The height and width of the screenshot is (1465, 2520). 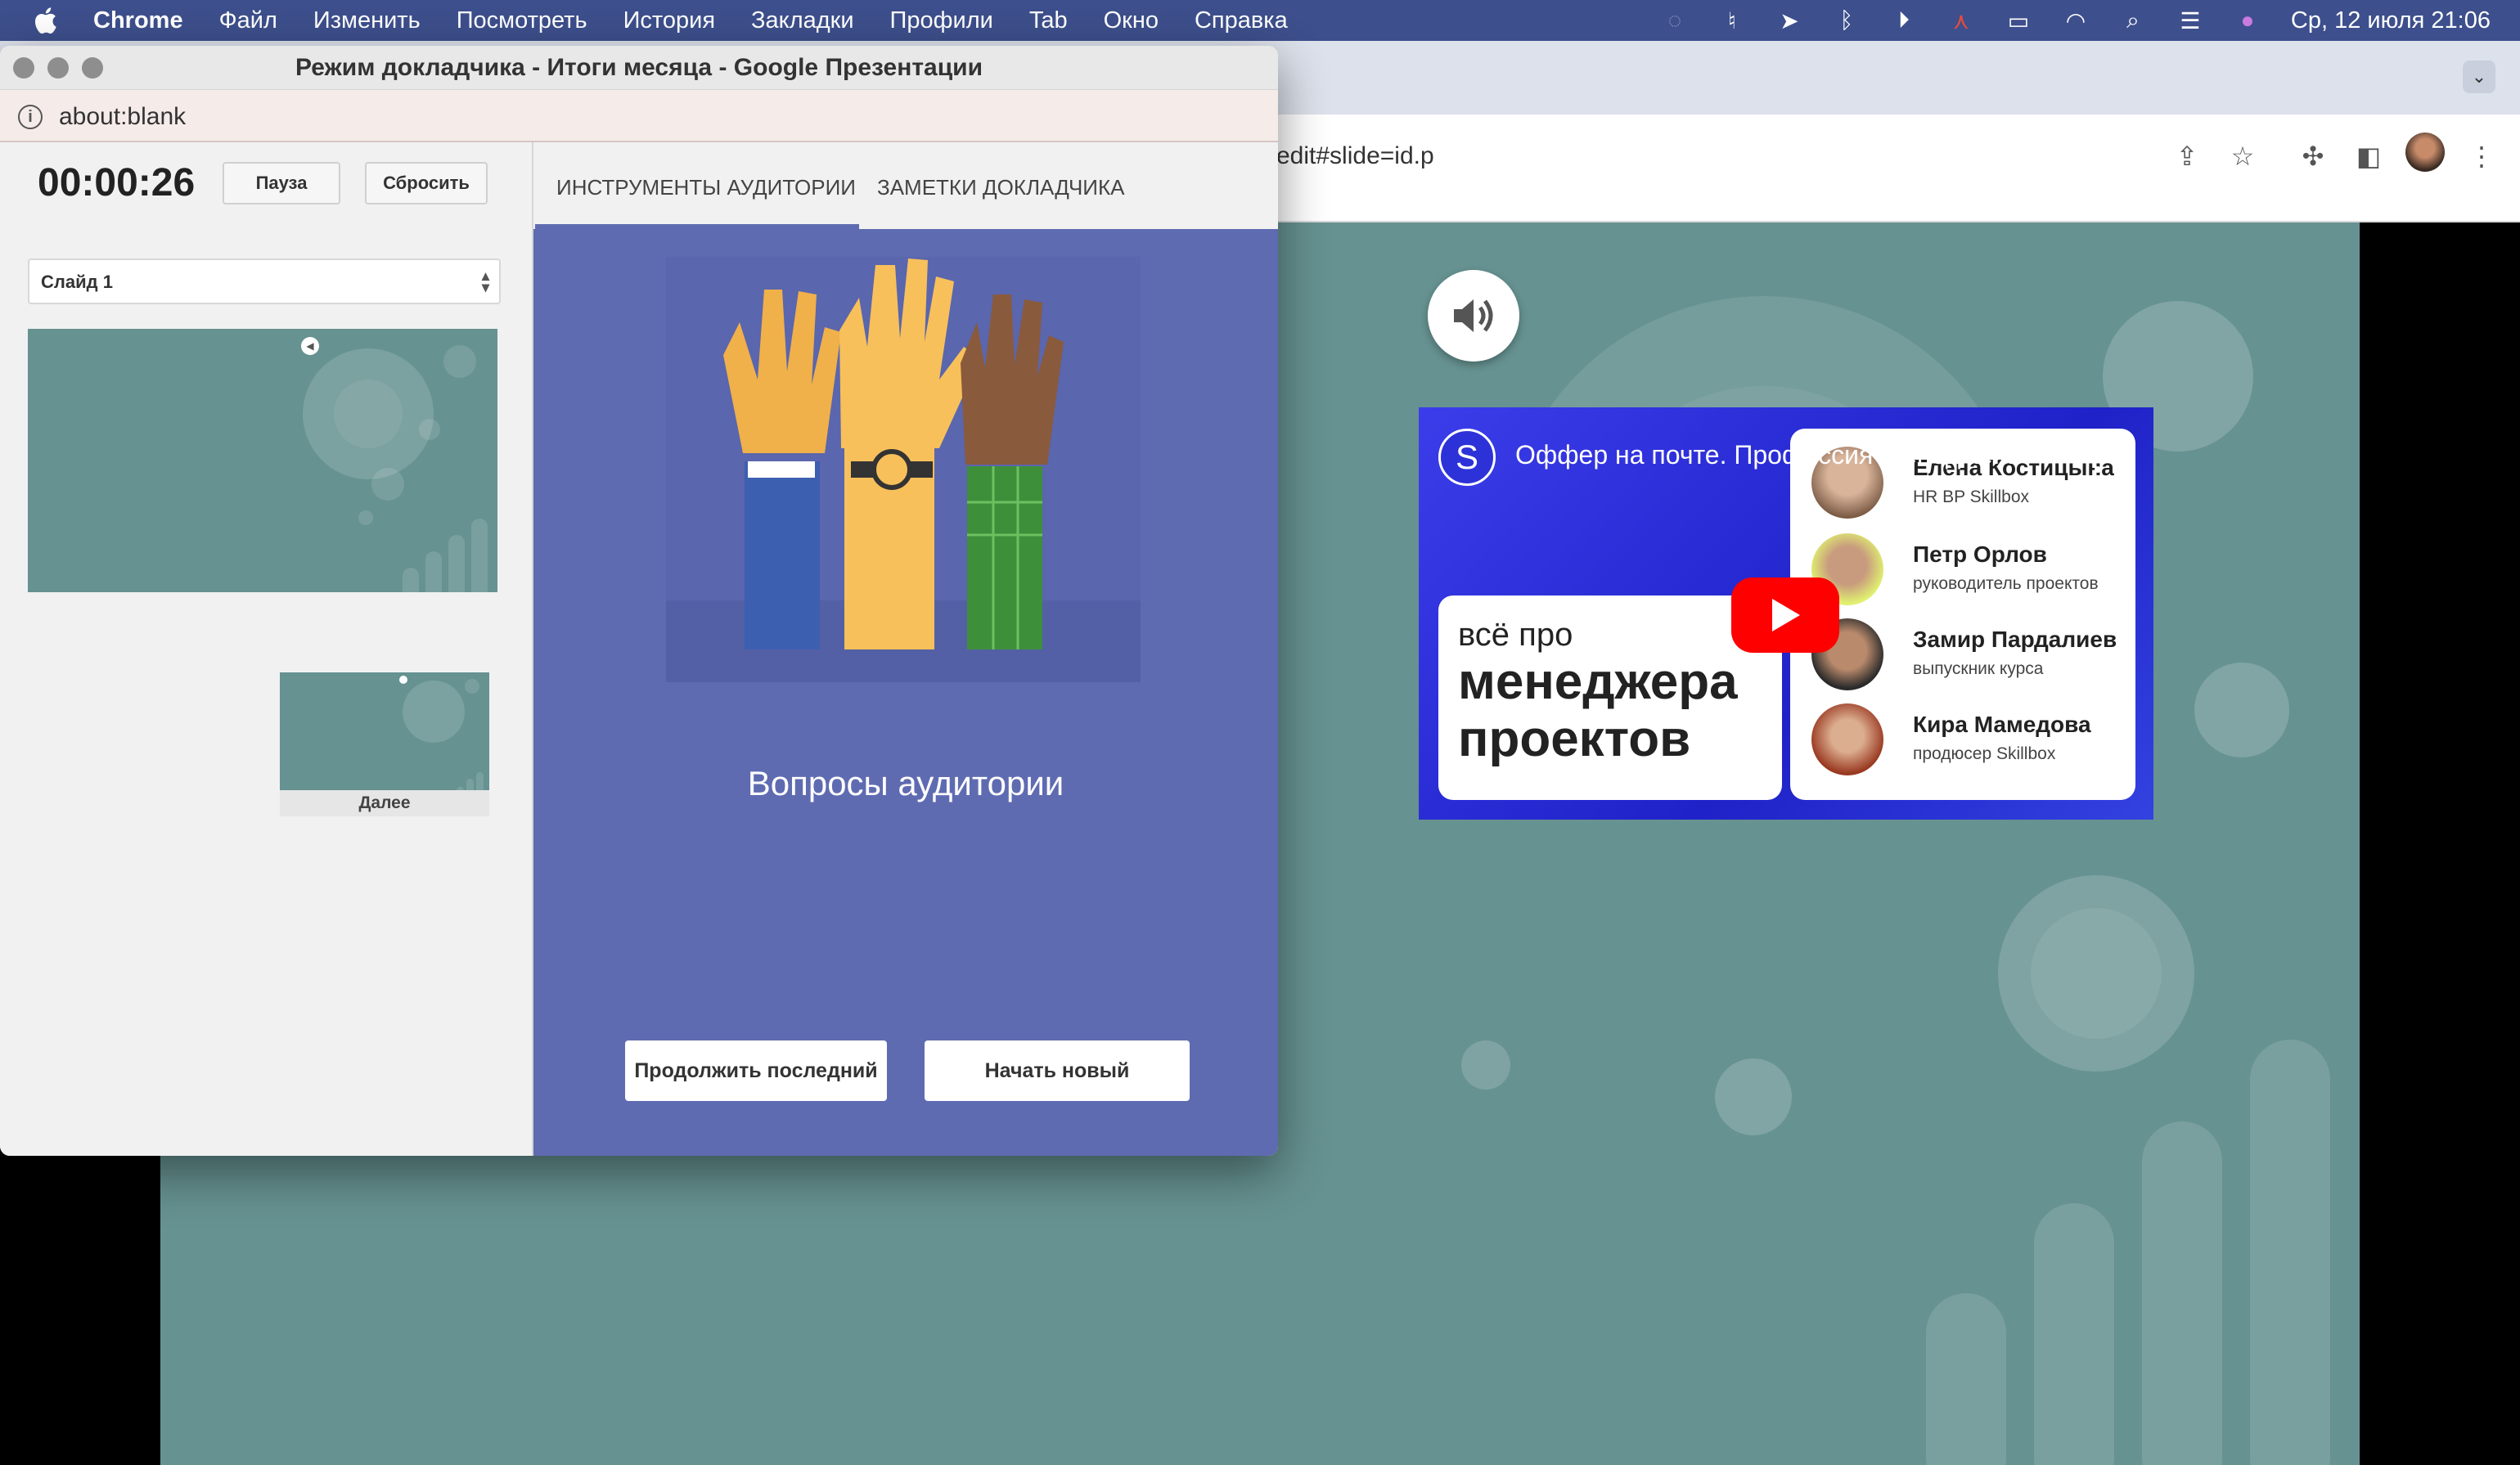 I want to click on tab-speaker-notes: ЗАМЕТКИ ДОКЛАДЧИКА, so click(x=1001, y=187).